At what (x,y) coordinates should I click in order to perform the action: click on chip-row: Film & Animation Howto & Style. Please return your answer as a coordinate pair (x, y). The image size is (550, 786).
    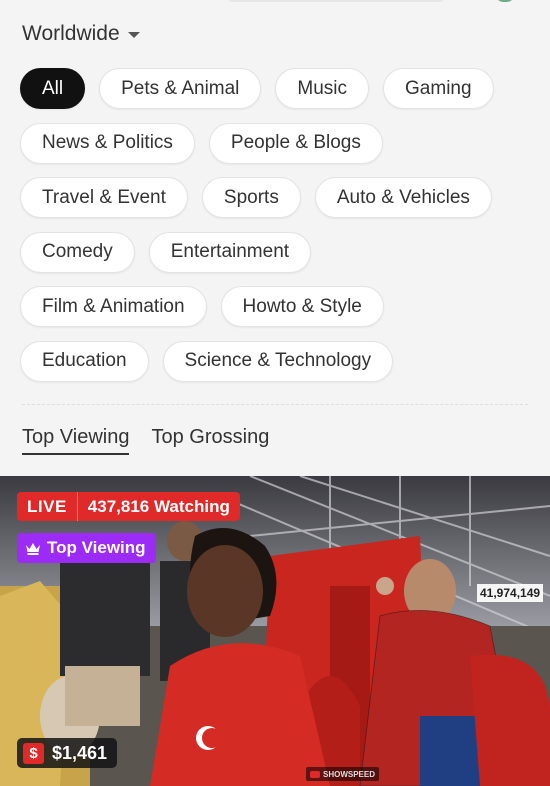
    Looking at the image, I should click on (275, 307).